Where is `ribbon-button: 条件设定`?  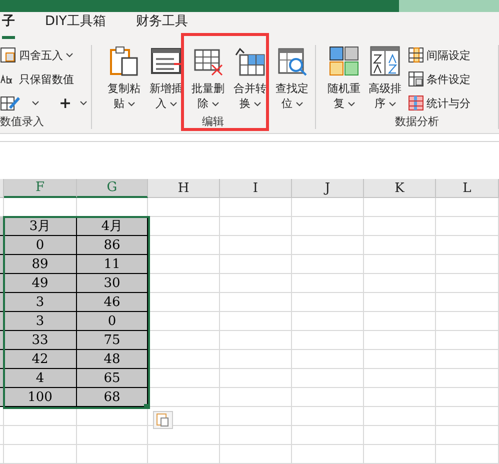 ribbon-button: 条件设定 is located at coordinates (439, 79).